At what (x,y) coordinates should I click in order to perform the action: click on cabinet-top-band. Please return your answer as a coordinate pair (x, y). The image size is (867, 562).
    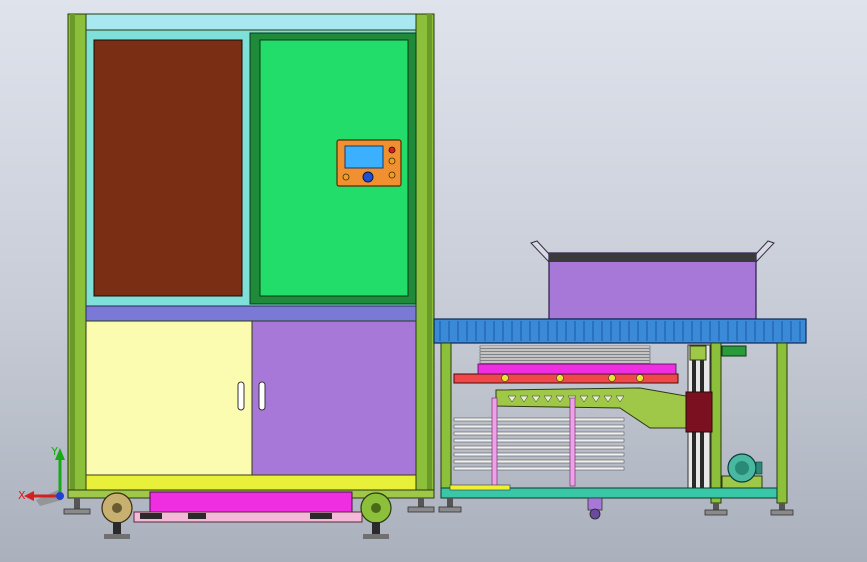
    Looking at the image, I should click on (251, 22).